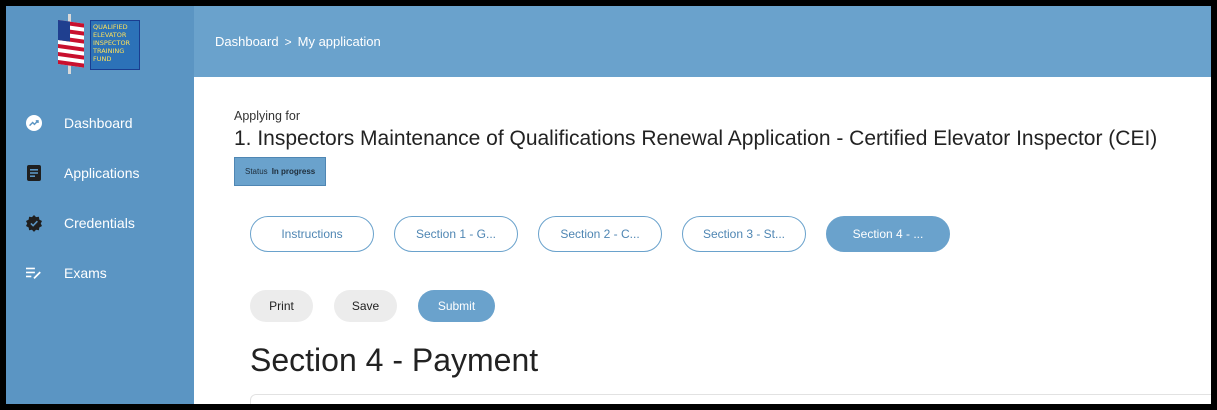 This screenshot has height=410, width=1217. I want to click on status-badge: Status In progress, so click(280, 171).